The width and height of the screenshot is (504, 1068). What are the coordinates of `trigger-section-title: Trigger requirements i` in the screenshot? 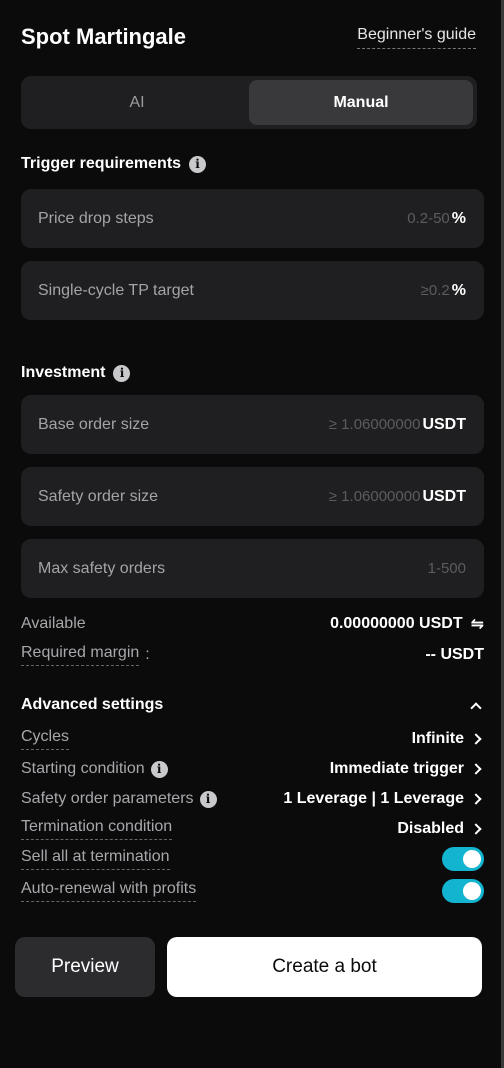 It's located at (114, 164).